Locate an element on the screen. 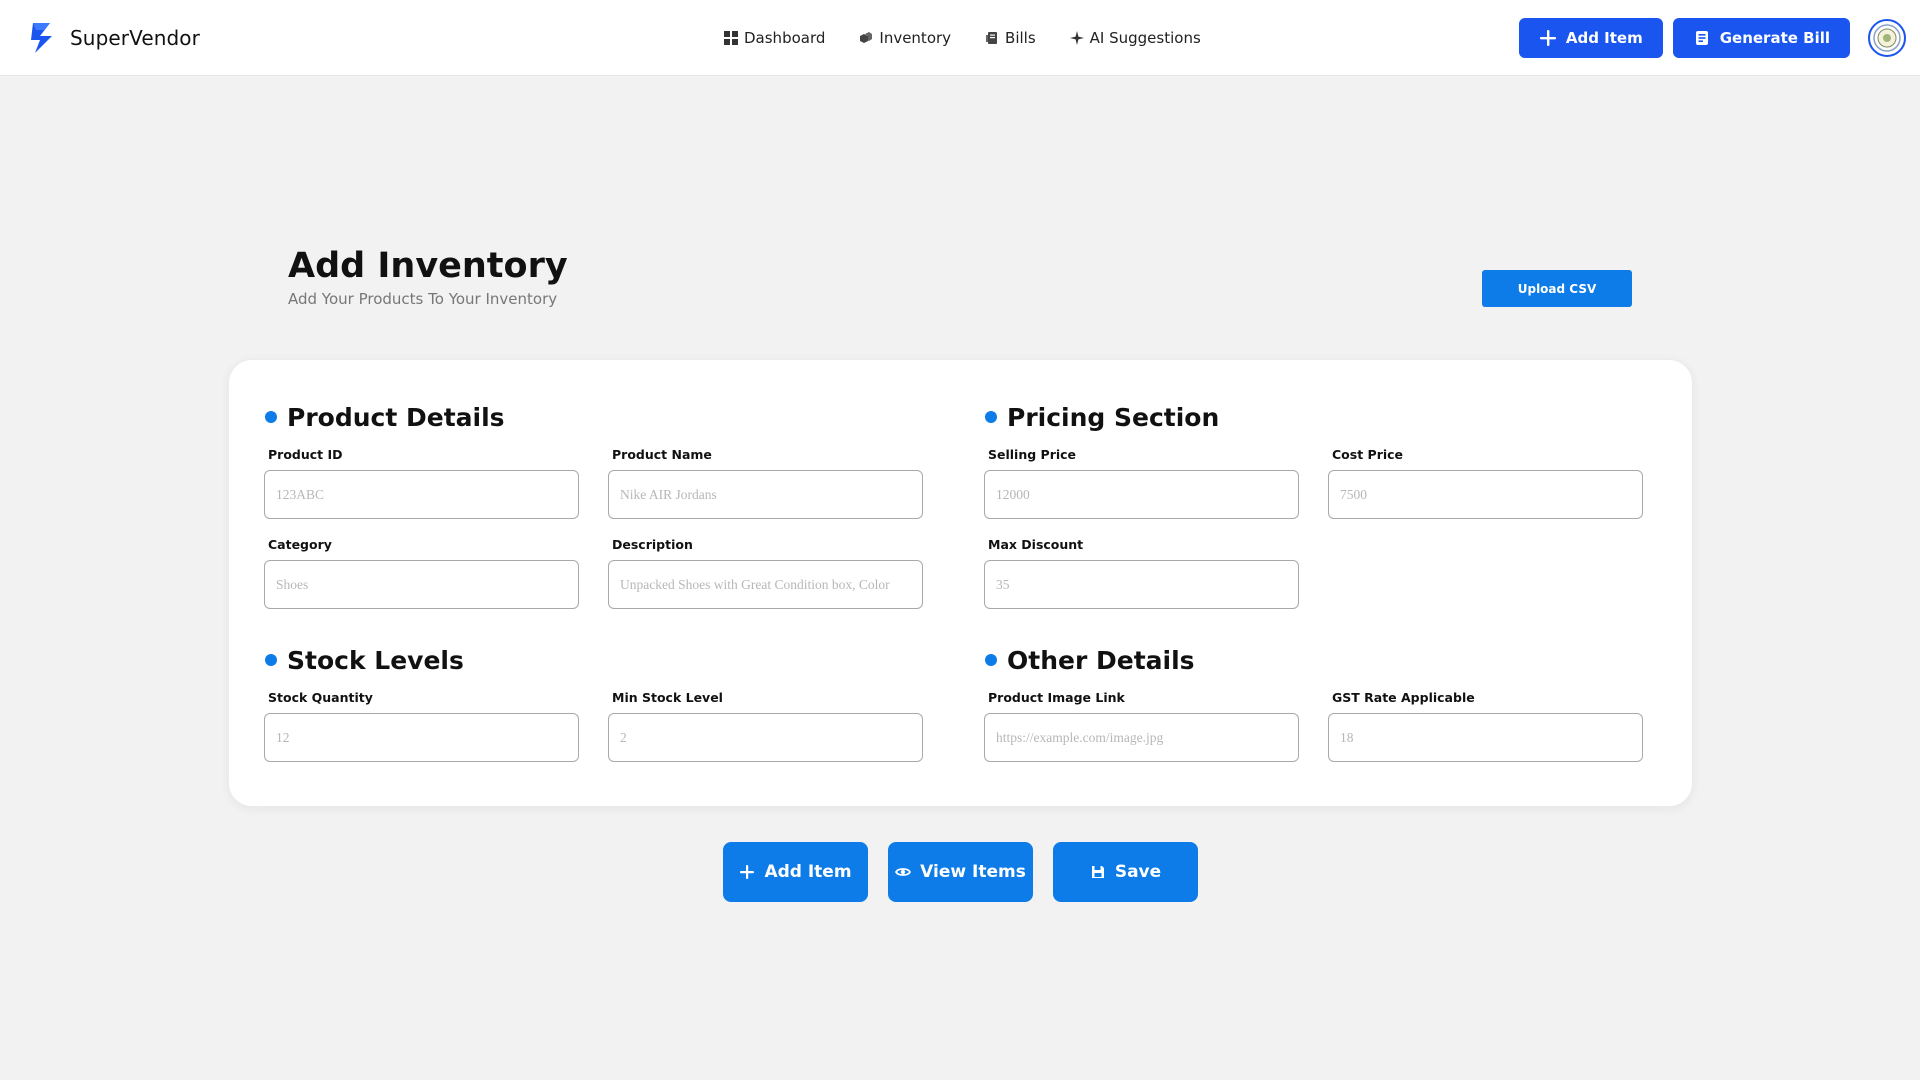 This screenshot has width=1920, height=1080. main-nav: Dashboard Inventory Bills AI Suggestions is located at coordinates (962, 38).